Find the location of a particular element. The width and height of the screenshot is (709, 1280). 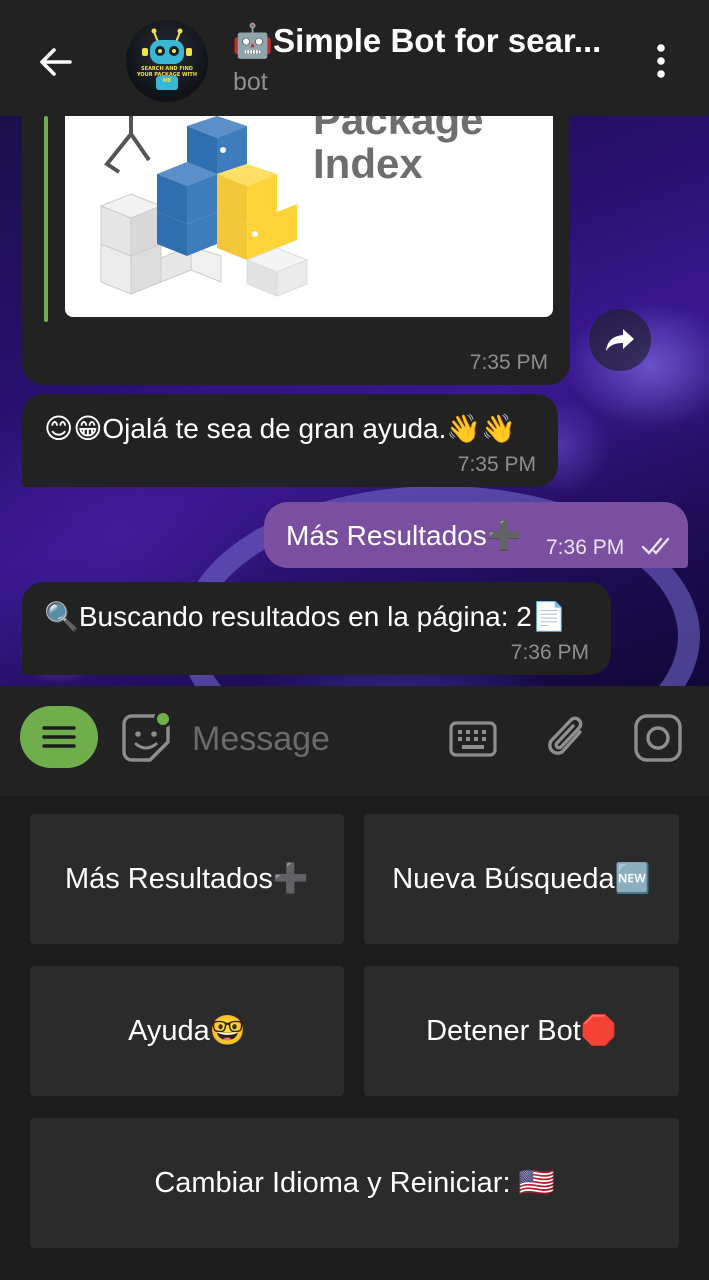

incoming-message: 😊😁Ojalá te sea de gran ayuda.👋👋 7:35 PM is located at coordinates (290, 440).